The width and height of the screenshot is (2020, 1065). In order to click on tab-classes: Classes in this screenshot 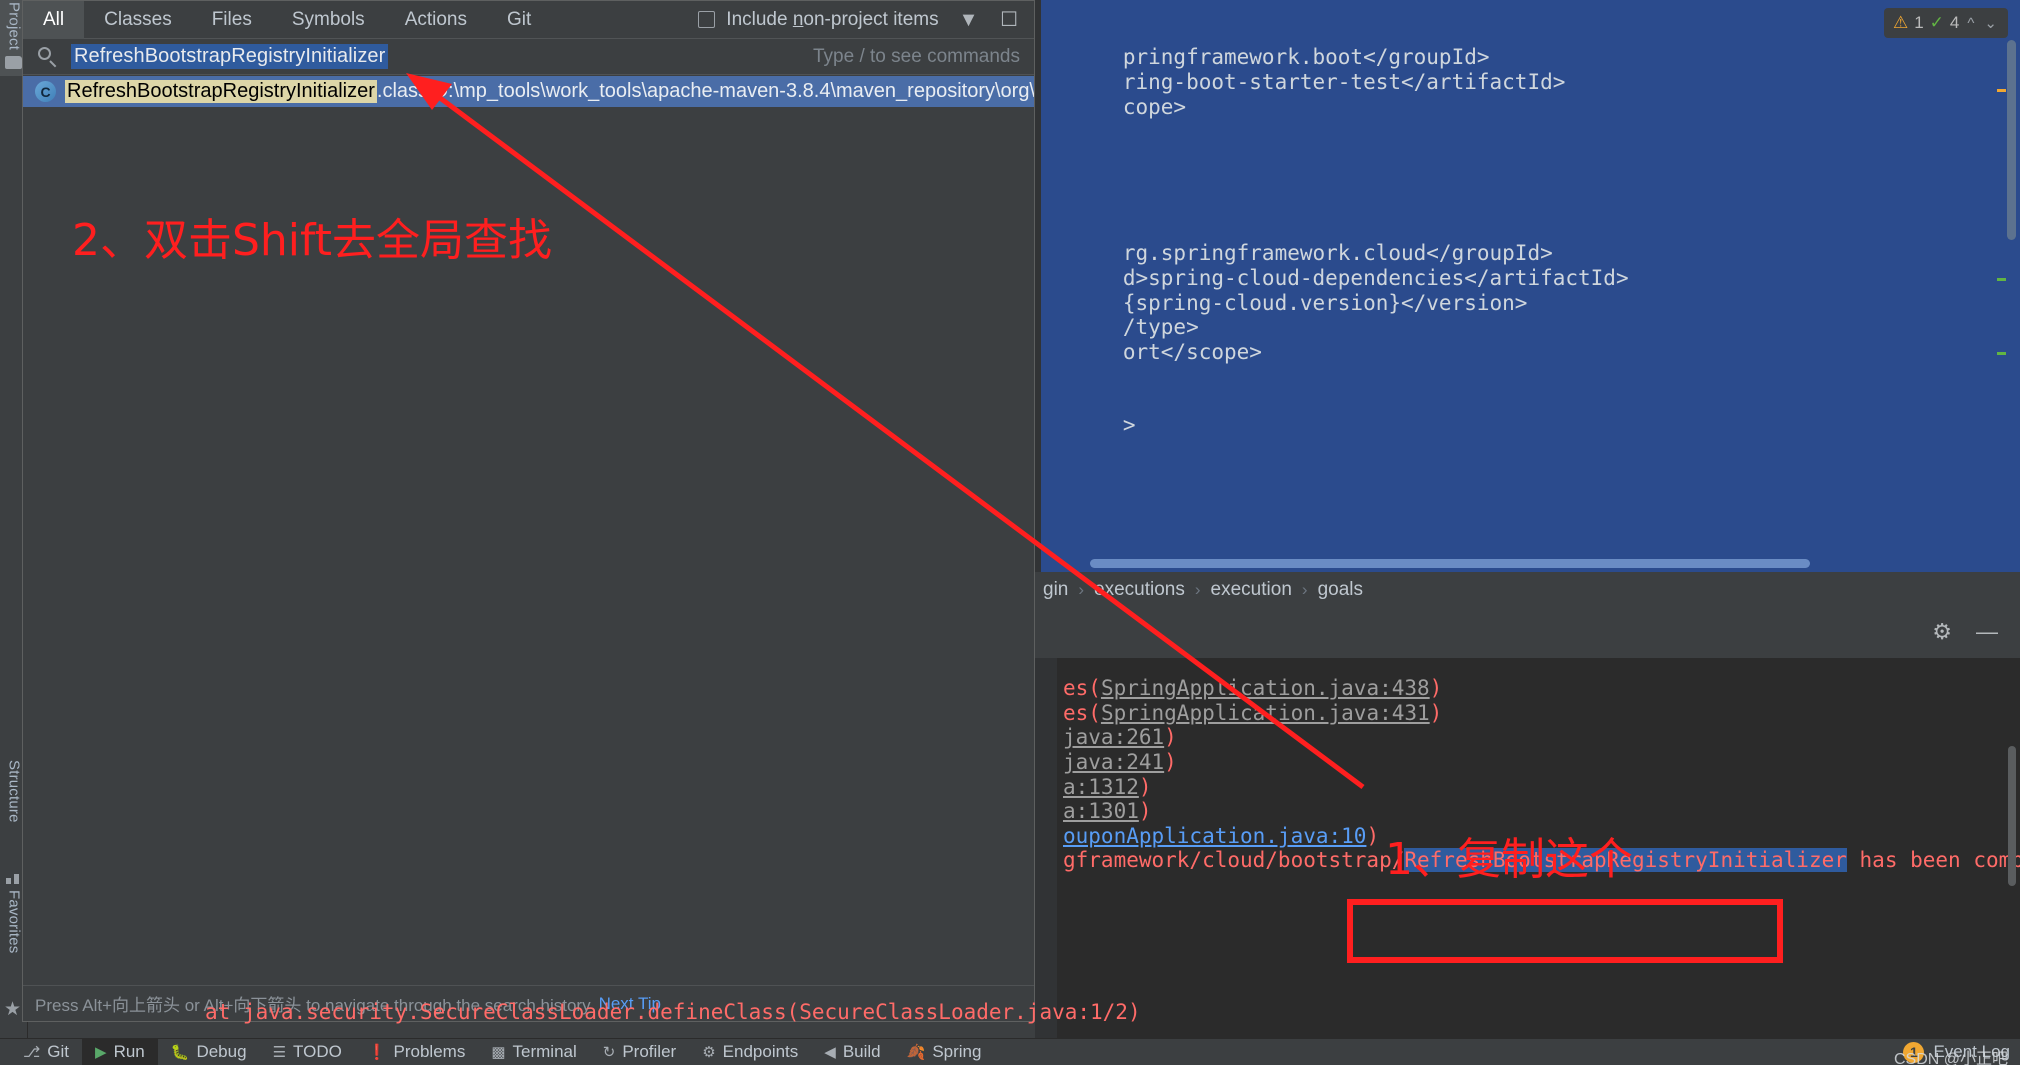, I will do `click(138, 20)`.